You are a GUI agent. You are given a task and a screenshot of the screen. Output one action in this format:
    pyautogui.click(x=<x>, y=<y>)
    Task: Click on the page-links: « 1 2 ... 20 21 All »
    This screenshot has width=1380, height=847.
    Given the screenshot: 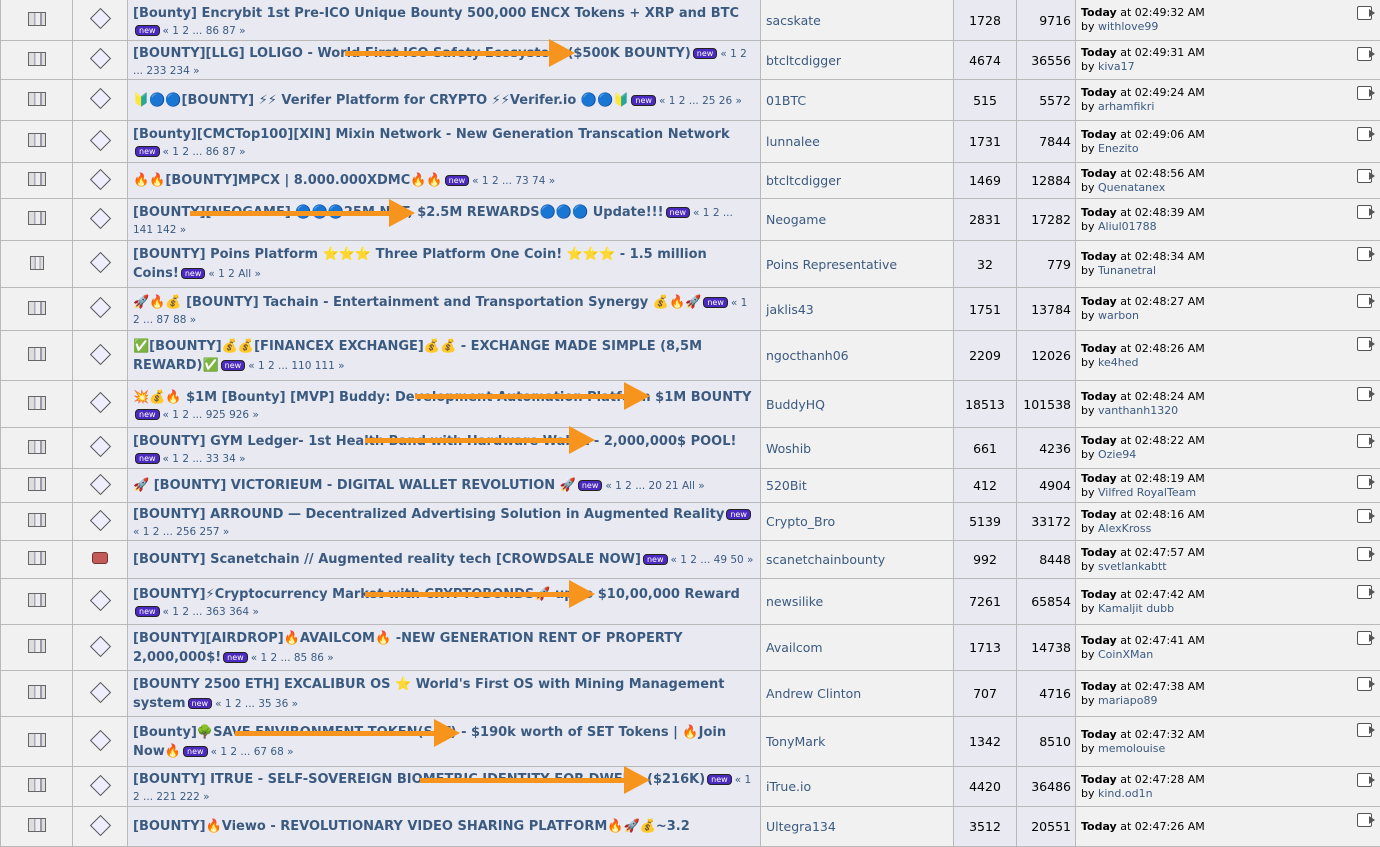 What is the action you would take?
    pyautogui.click(x=654, y=486)
    